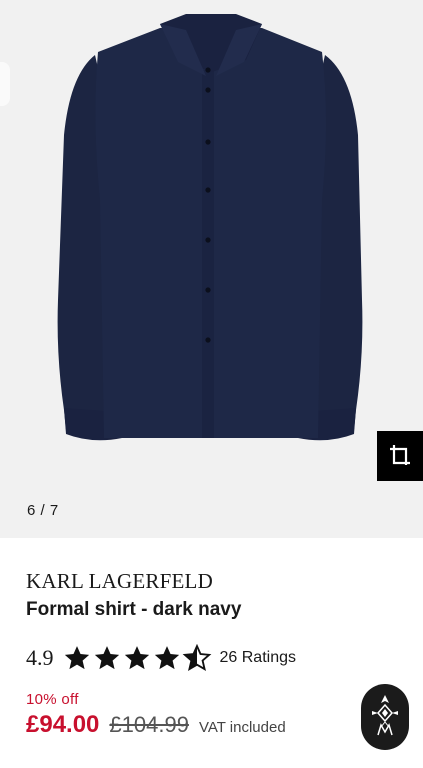 This screenshot has width=423, height=768. I want to click on assistant-logo-icon, so click(385, 715).